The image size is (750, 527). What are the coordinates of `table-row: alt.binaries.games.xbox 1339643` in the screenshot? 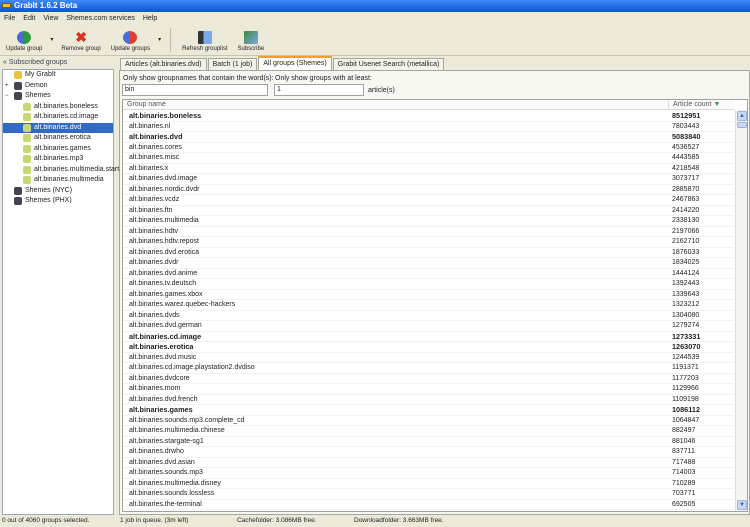 It's located at (428, 295).